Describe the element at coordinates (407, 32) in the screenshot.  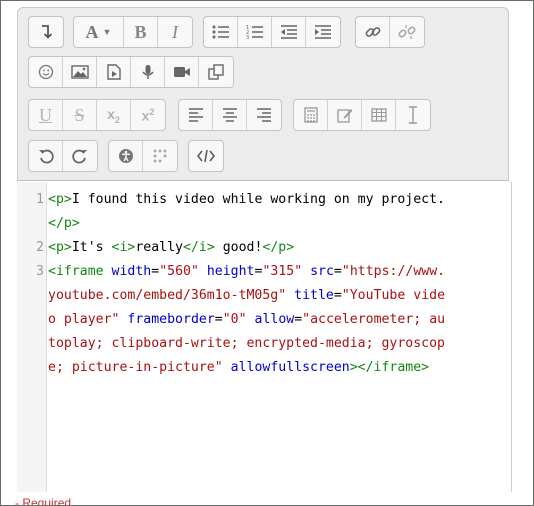
I see `unlink-icon` at that location.